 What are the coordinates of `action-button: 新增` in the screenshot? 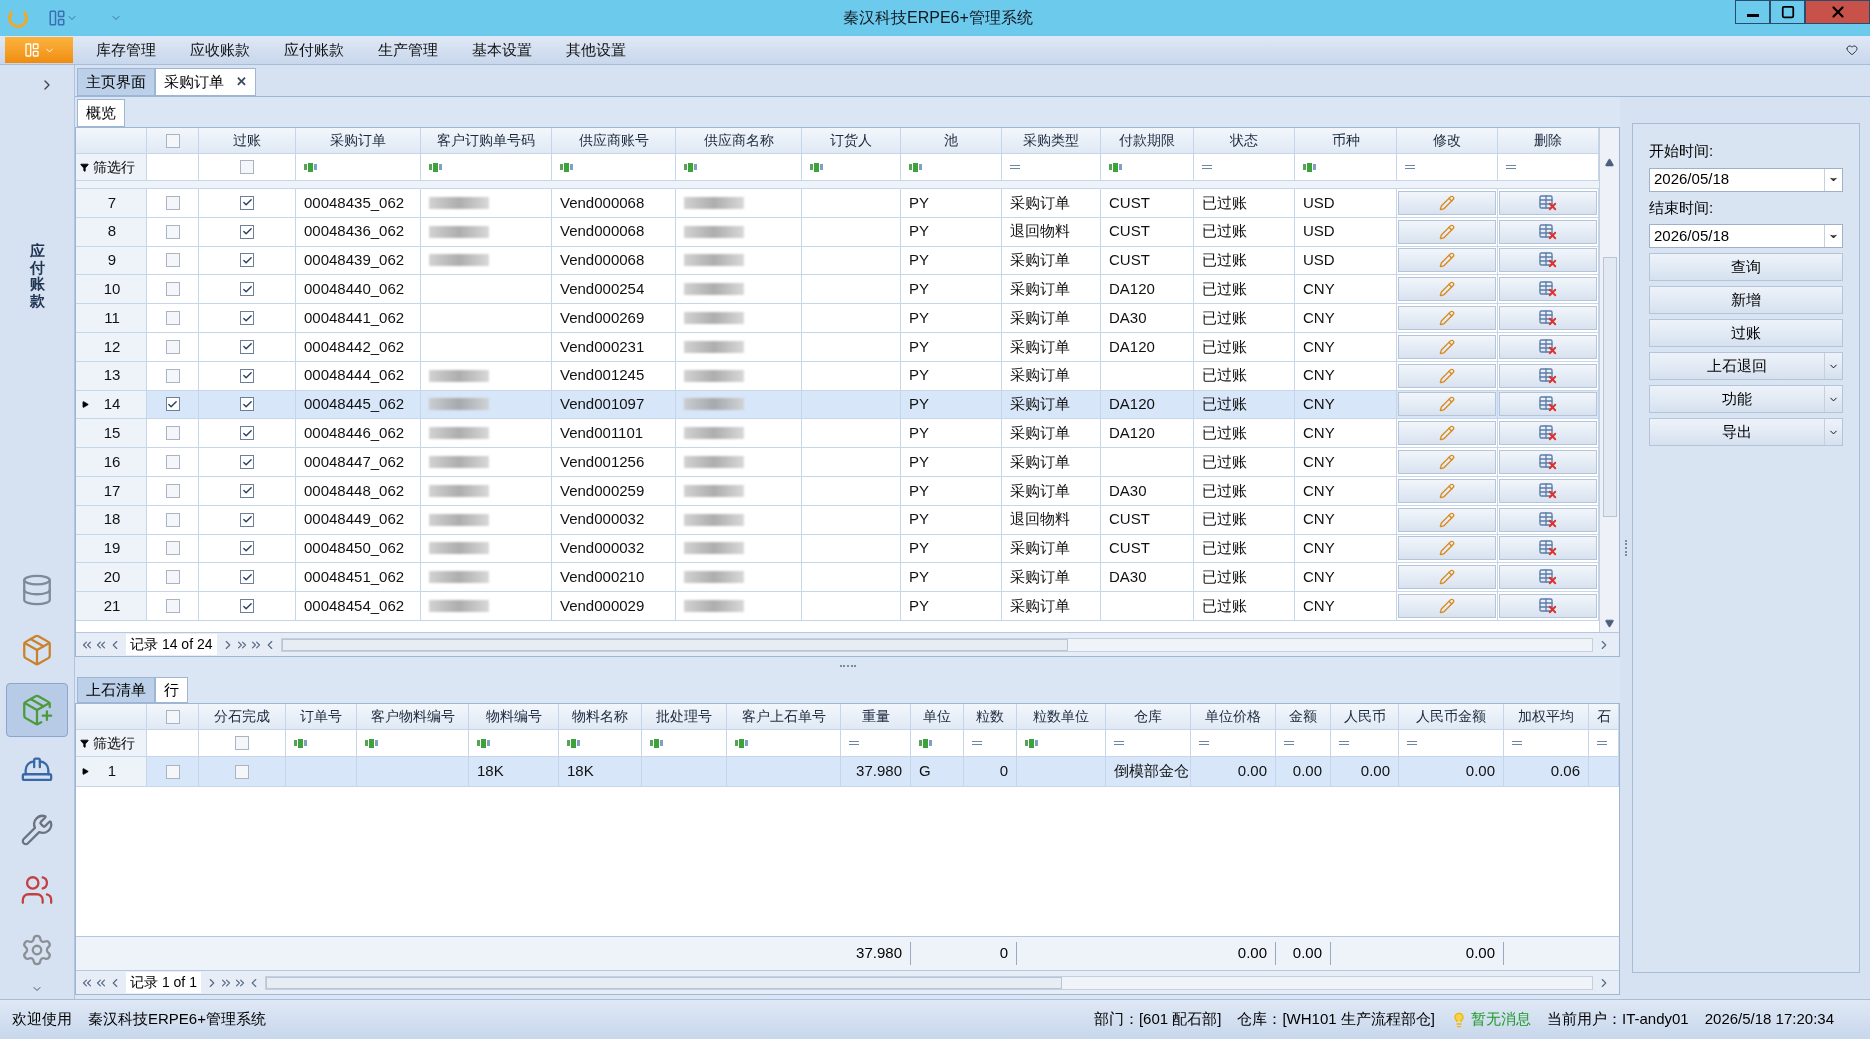 It's located at (1746, 300).